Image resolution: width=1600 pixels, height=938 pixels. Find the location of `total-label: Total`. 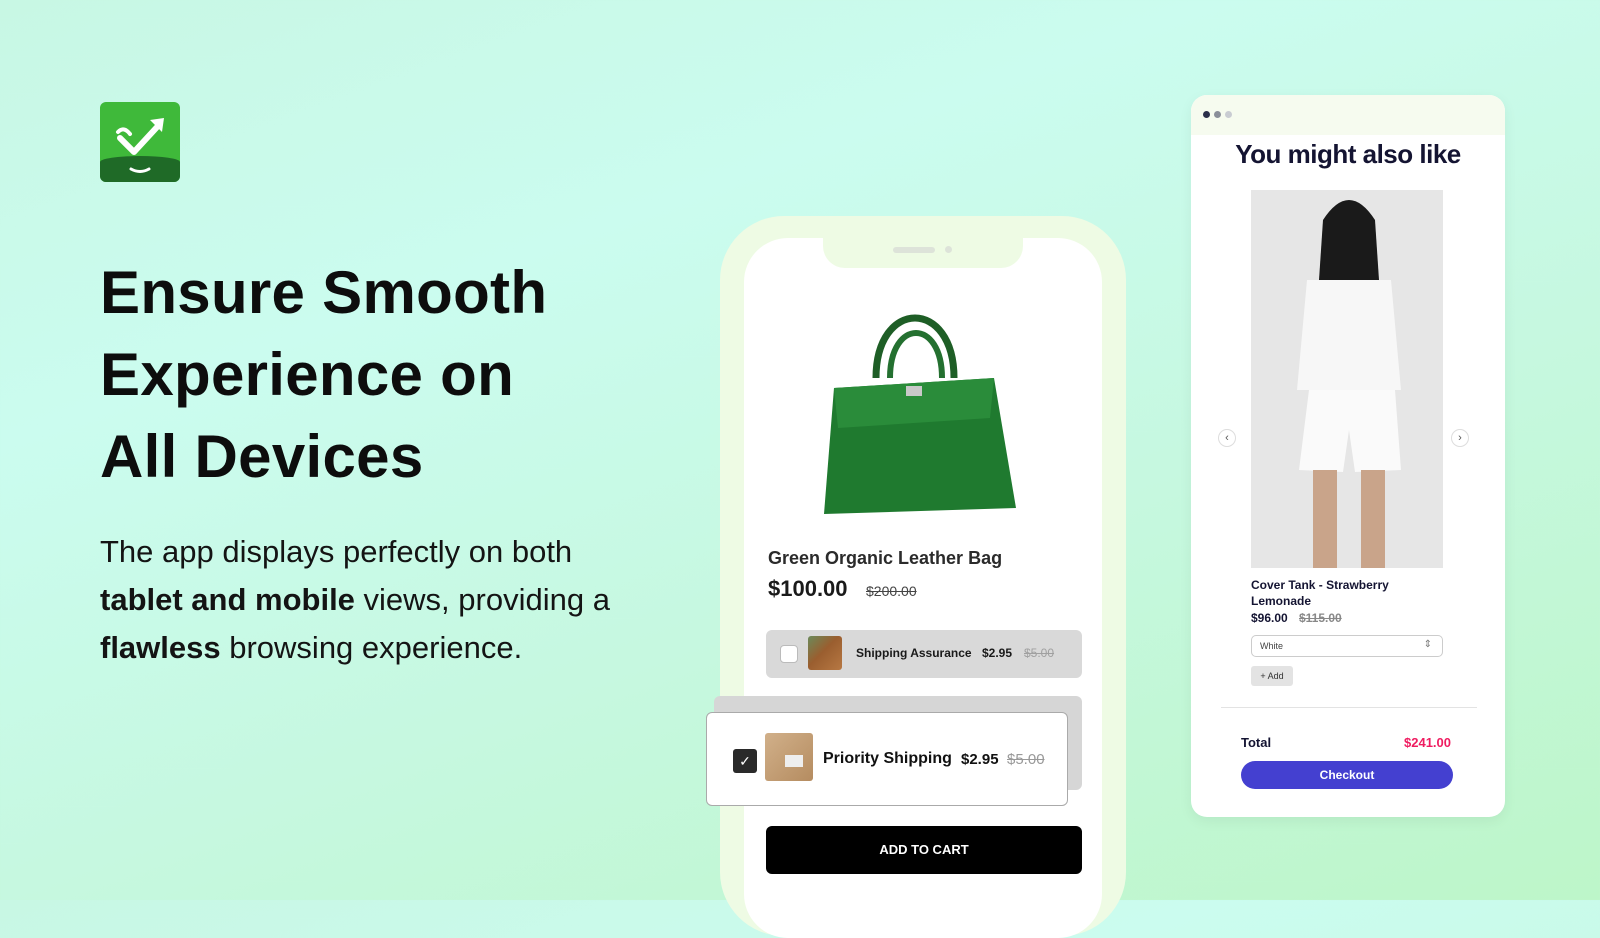

total-label: Total is located at coordinates (1256, 742).